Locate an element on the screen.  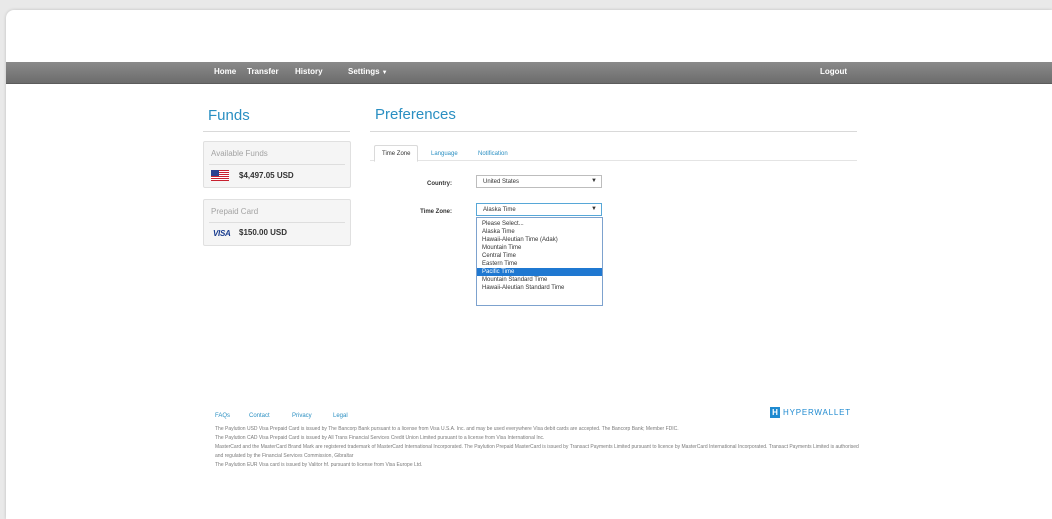
visa-logo-icon: VISA is located at coordinates (222, 233).